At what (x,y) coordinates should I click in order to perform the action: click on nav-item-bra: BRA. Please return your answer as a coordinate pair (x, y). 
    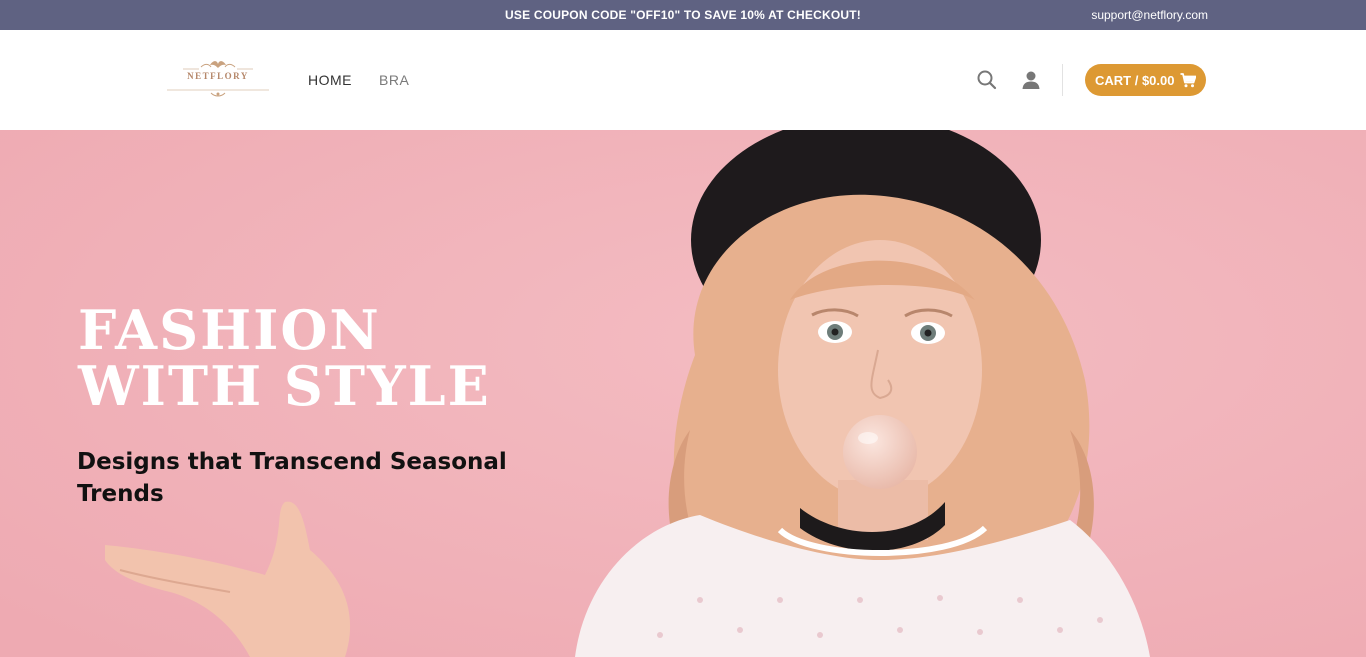
    Looking at the image, I should click on (394, 80).